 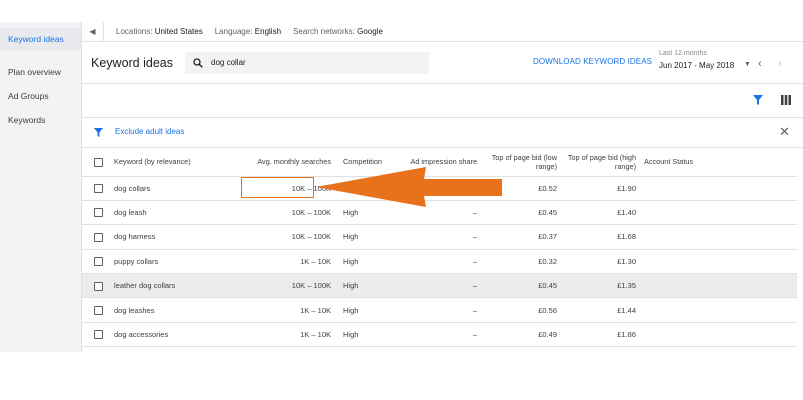 What do you see at coordinates (169, 213) in the screenshot?
I see `keyword-cell: dog leash` at bounding box center [169, 213].